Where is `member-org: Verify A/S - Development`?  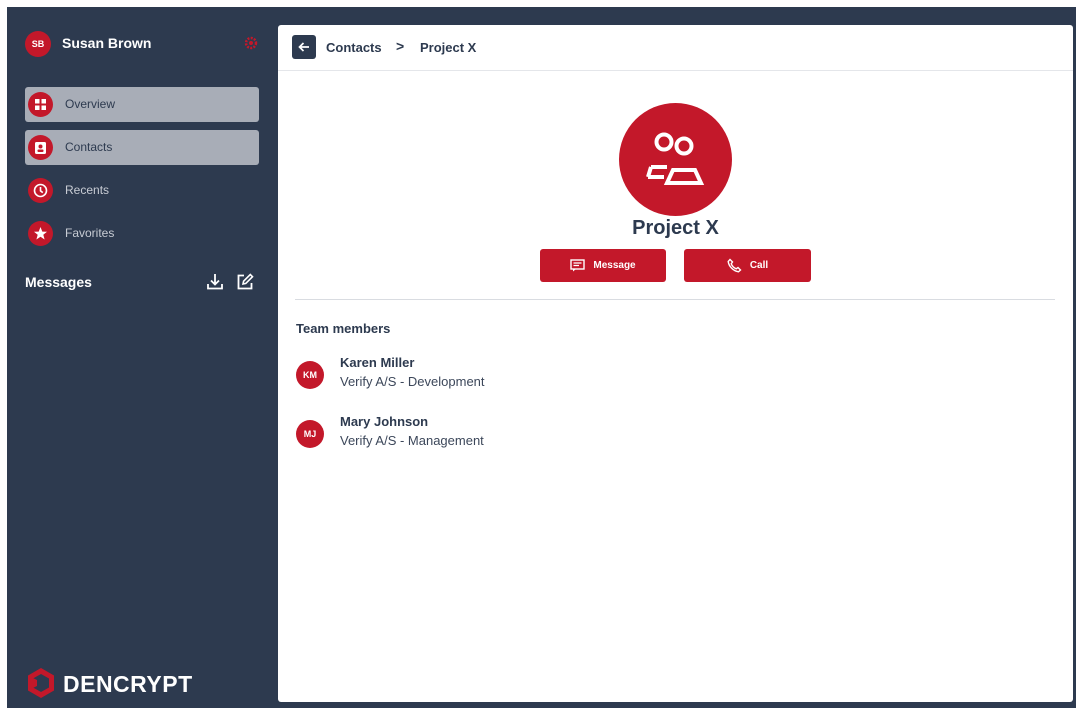
member-org: Verify A/S - Development is located at coordinates (412, 381).